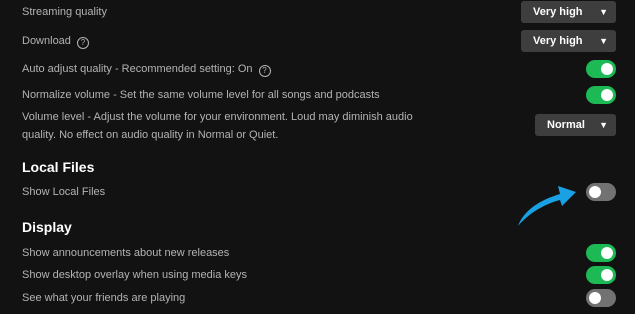 Image resolution: width=635 pixels, height=314 pixels. What do you see at coordinates (58, 167) in the screenshot?
I see `local-files-heading: Local Files` at bounding box center [58, 167].